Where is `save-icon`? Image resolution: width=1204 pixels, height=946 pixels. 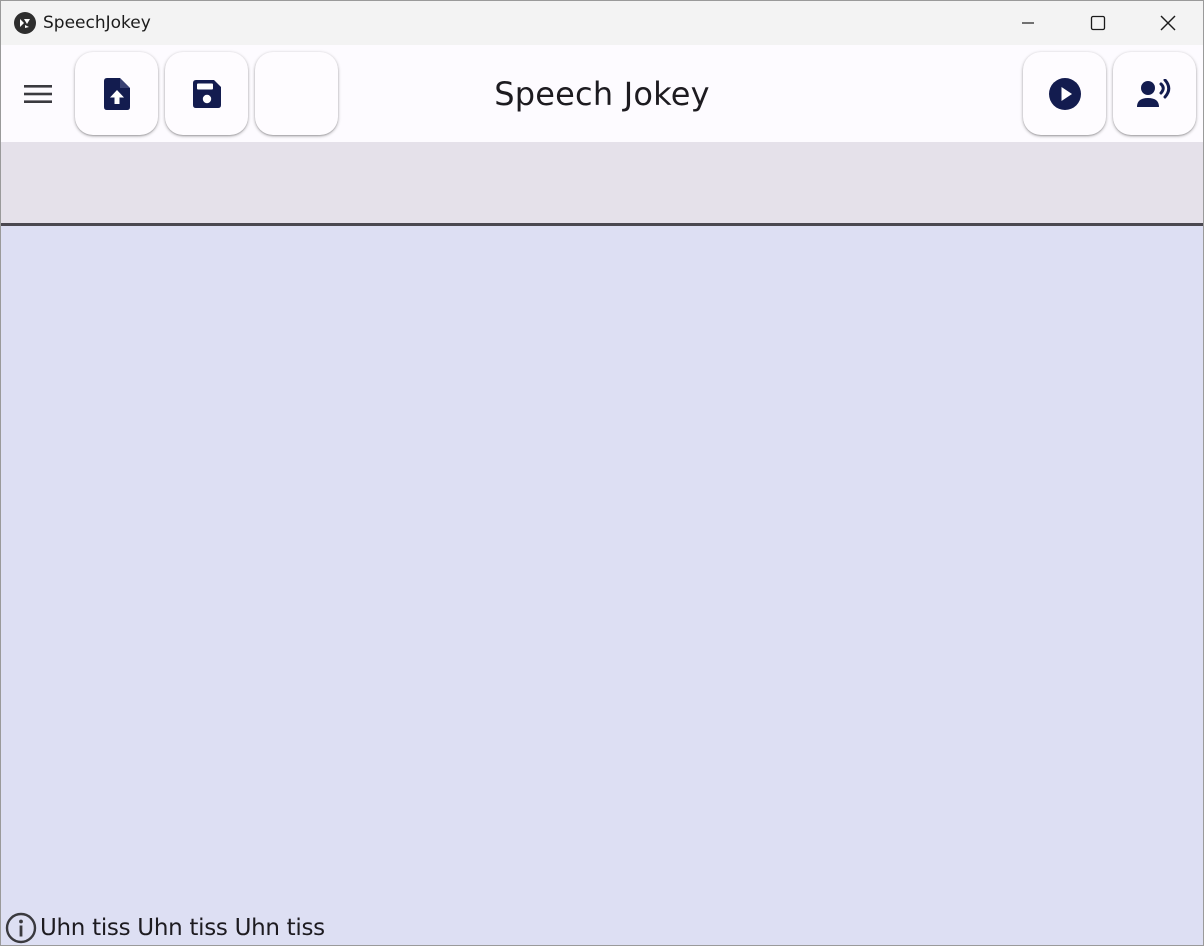 save-icon is located at coordinates (206, 93).